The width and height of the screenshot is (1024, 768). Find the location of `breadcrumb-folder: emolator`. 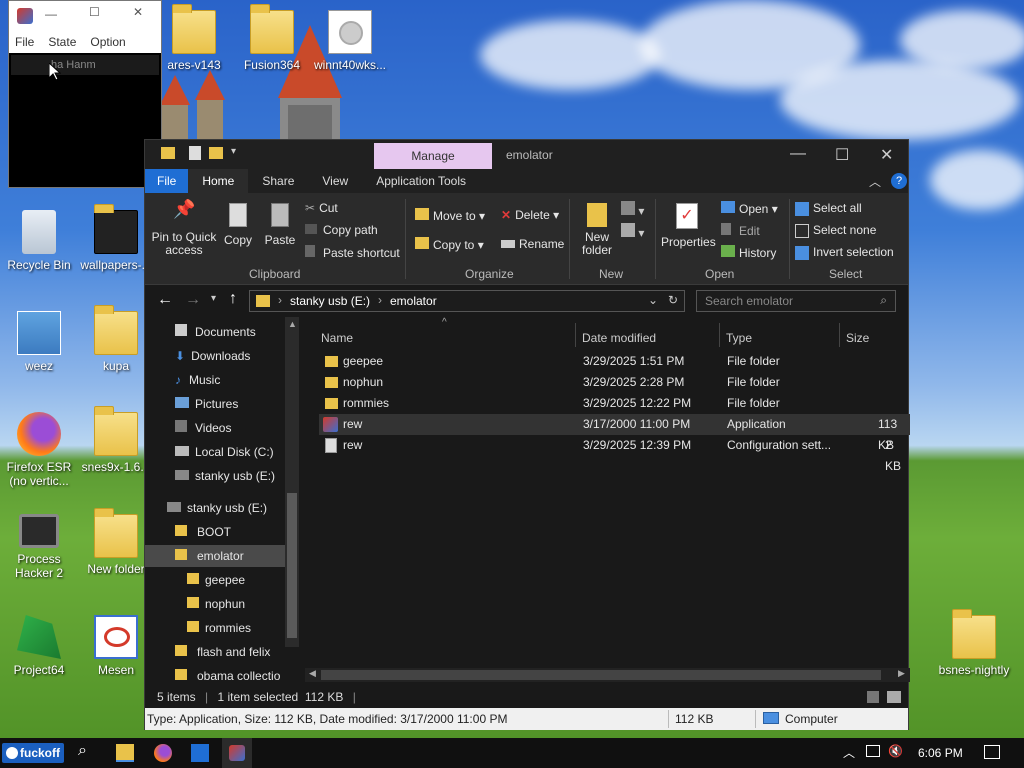

breadcrumb-folder: emolator is located at coordinates (413, 301).